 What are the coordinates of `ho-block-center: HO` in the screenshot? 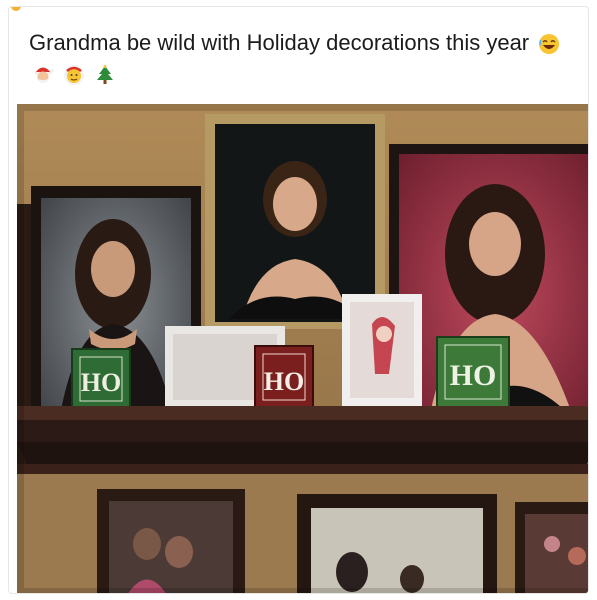 It's located at (284, 377).